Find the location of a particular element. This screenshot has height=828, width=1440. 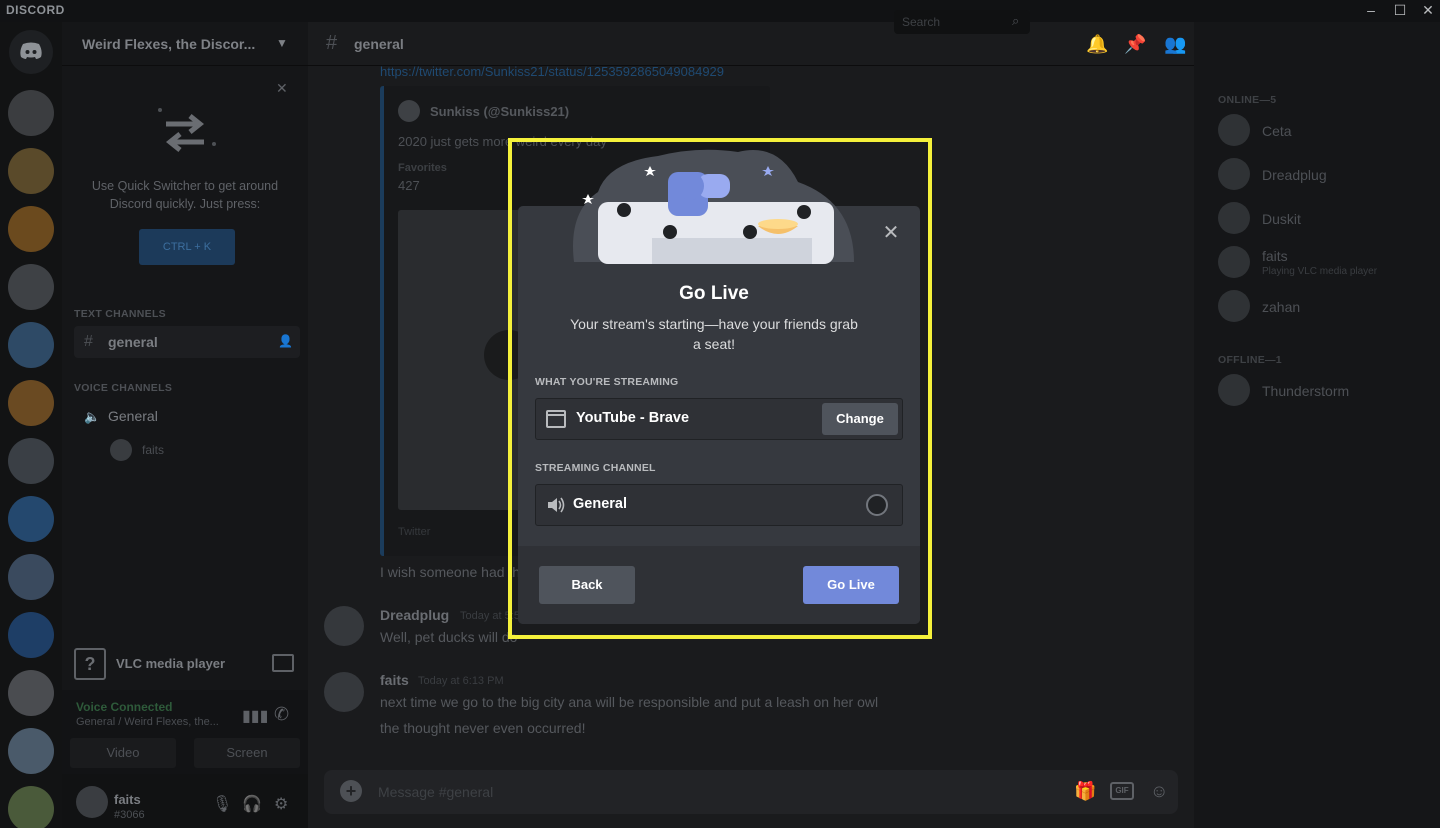

close-icon: ✕ is located at coordinates (282, 88).